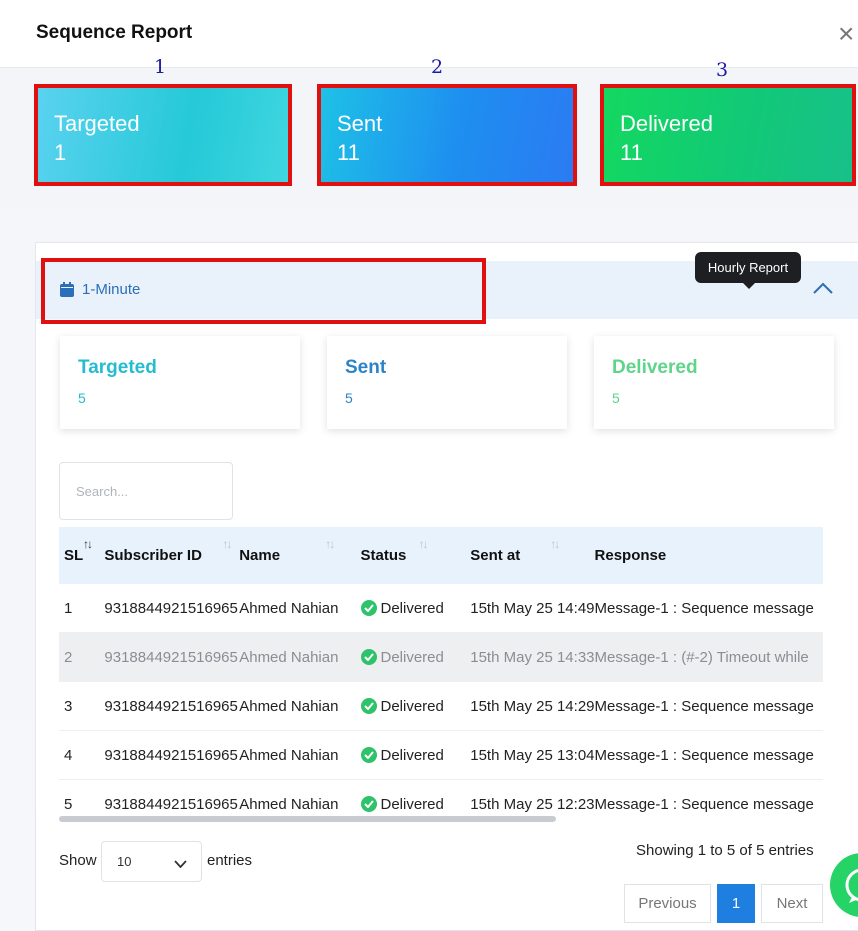  I want to click on column-header-label: SL, so click(74, 555).